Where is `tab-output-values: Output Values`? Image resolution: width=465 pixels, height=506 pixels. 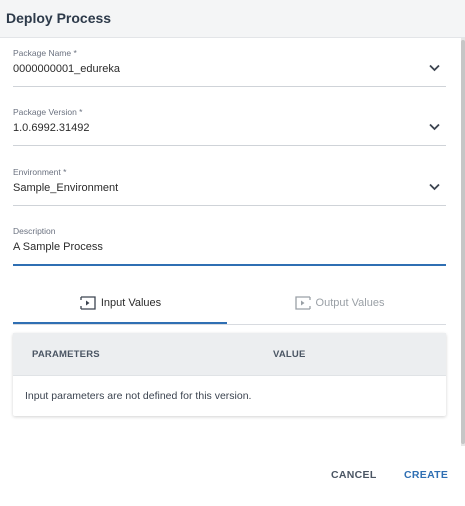
tab-output-values: Output Values is located at coordinates (339, 307).